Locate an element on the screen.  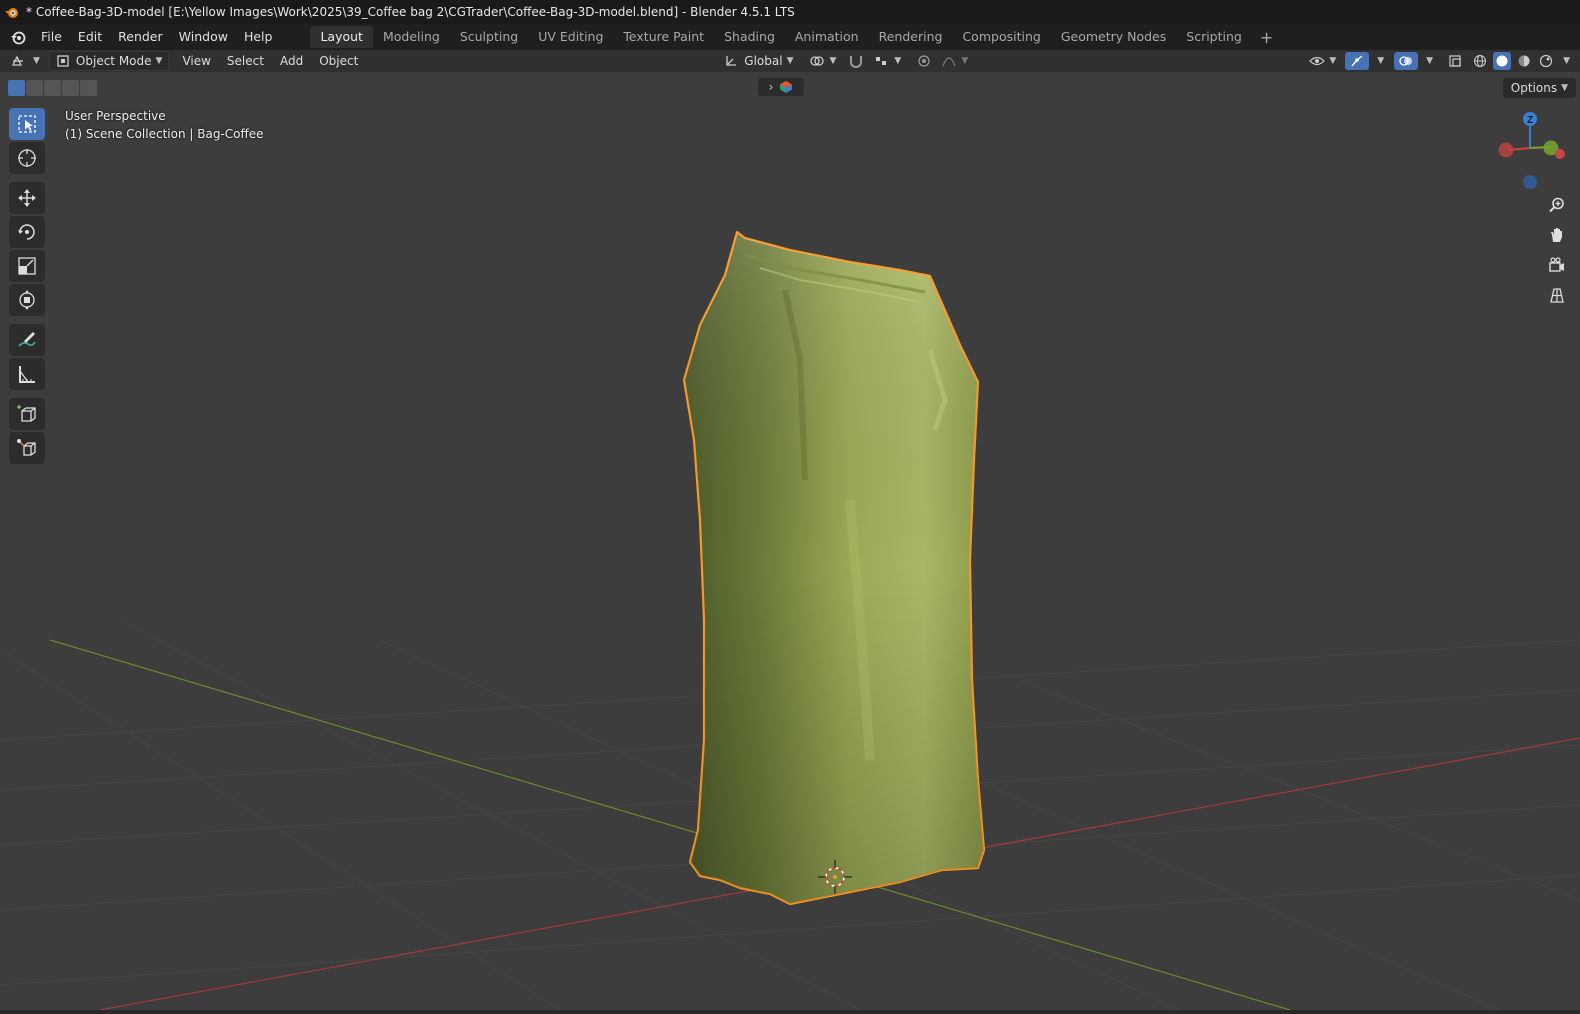
scene-gizmo-icon is located at coordinates (786, 87).